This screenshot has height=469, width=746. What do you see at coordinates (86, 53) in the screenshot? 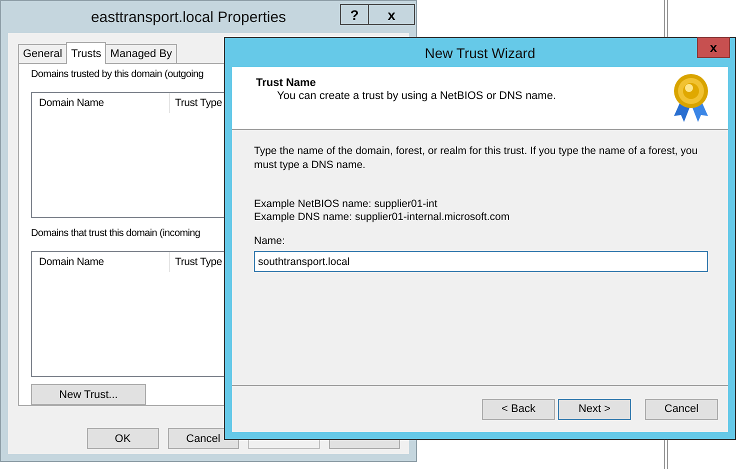
I see `tab: Trusts` at bounding box center [86, 53].